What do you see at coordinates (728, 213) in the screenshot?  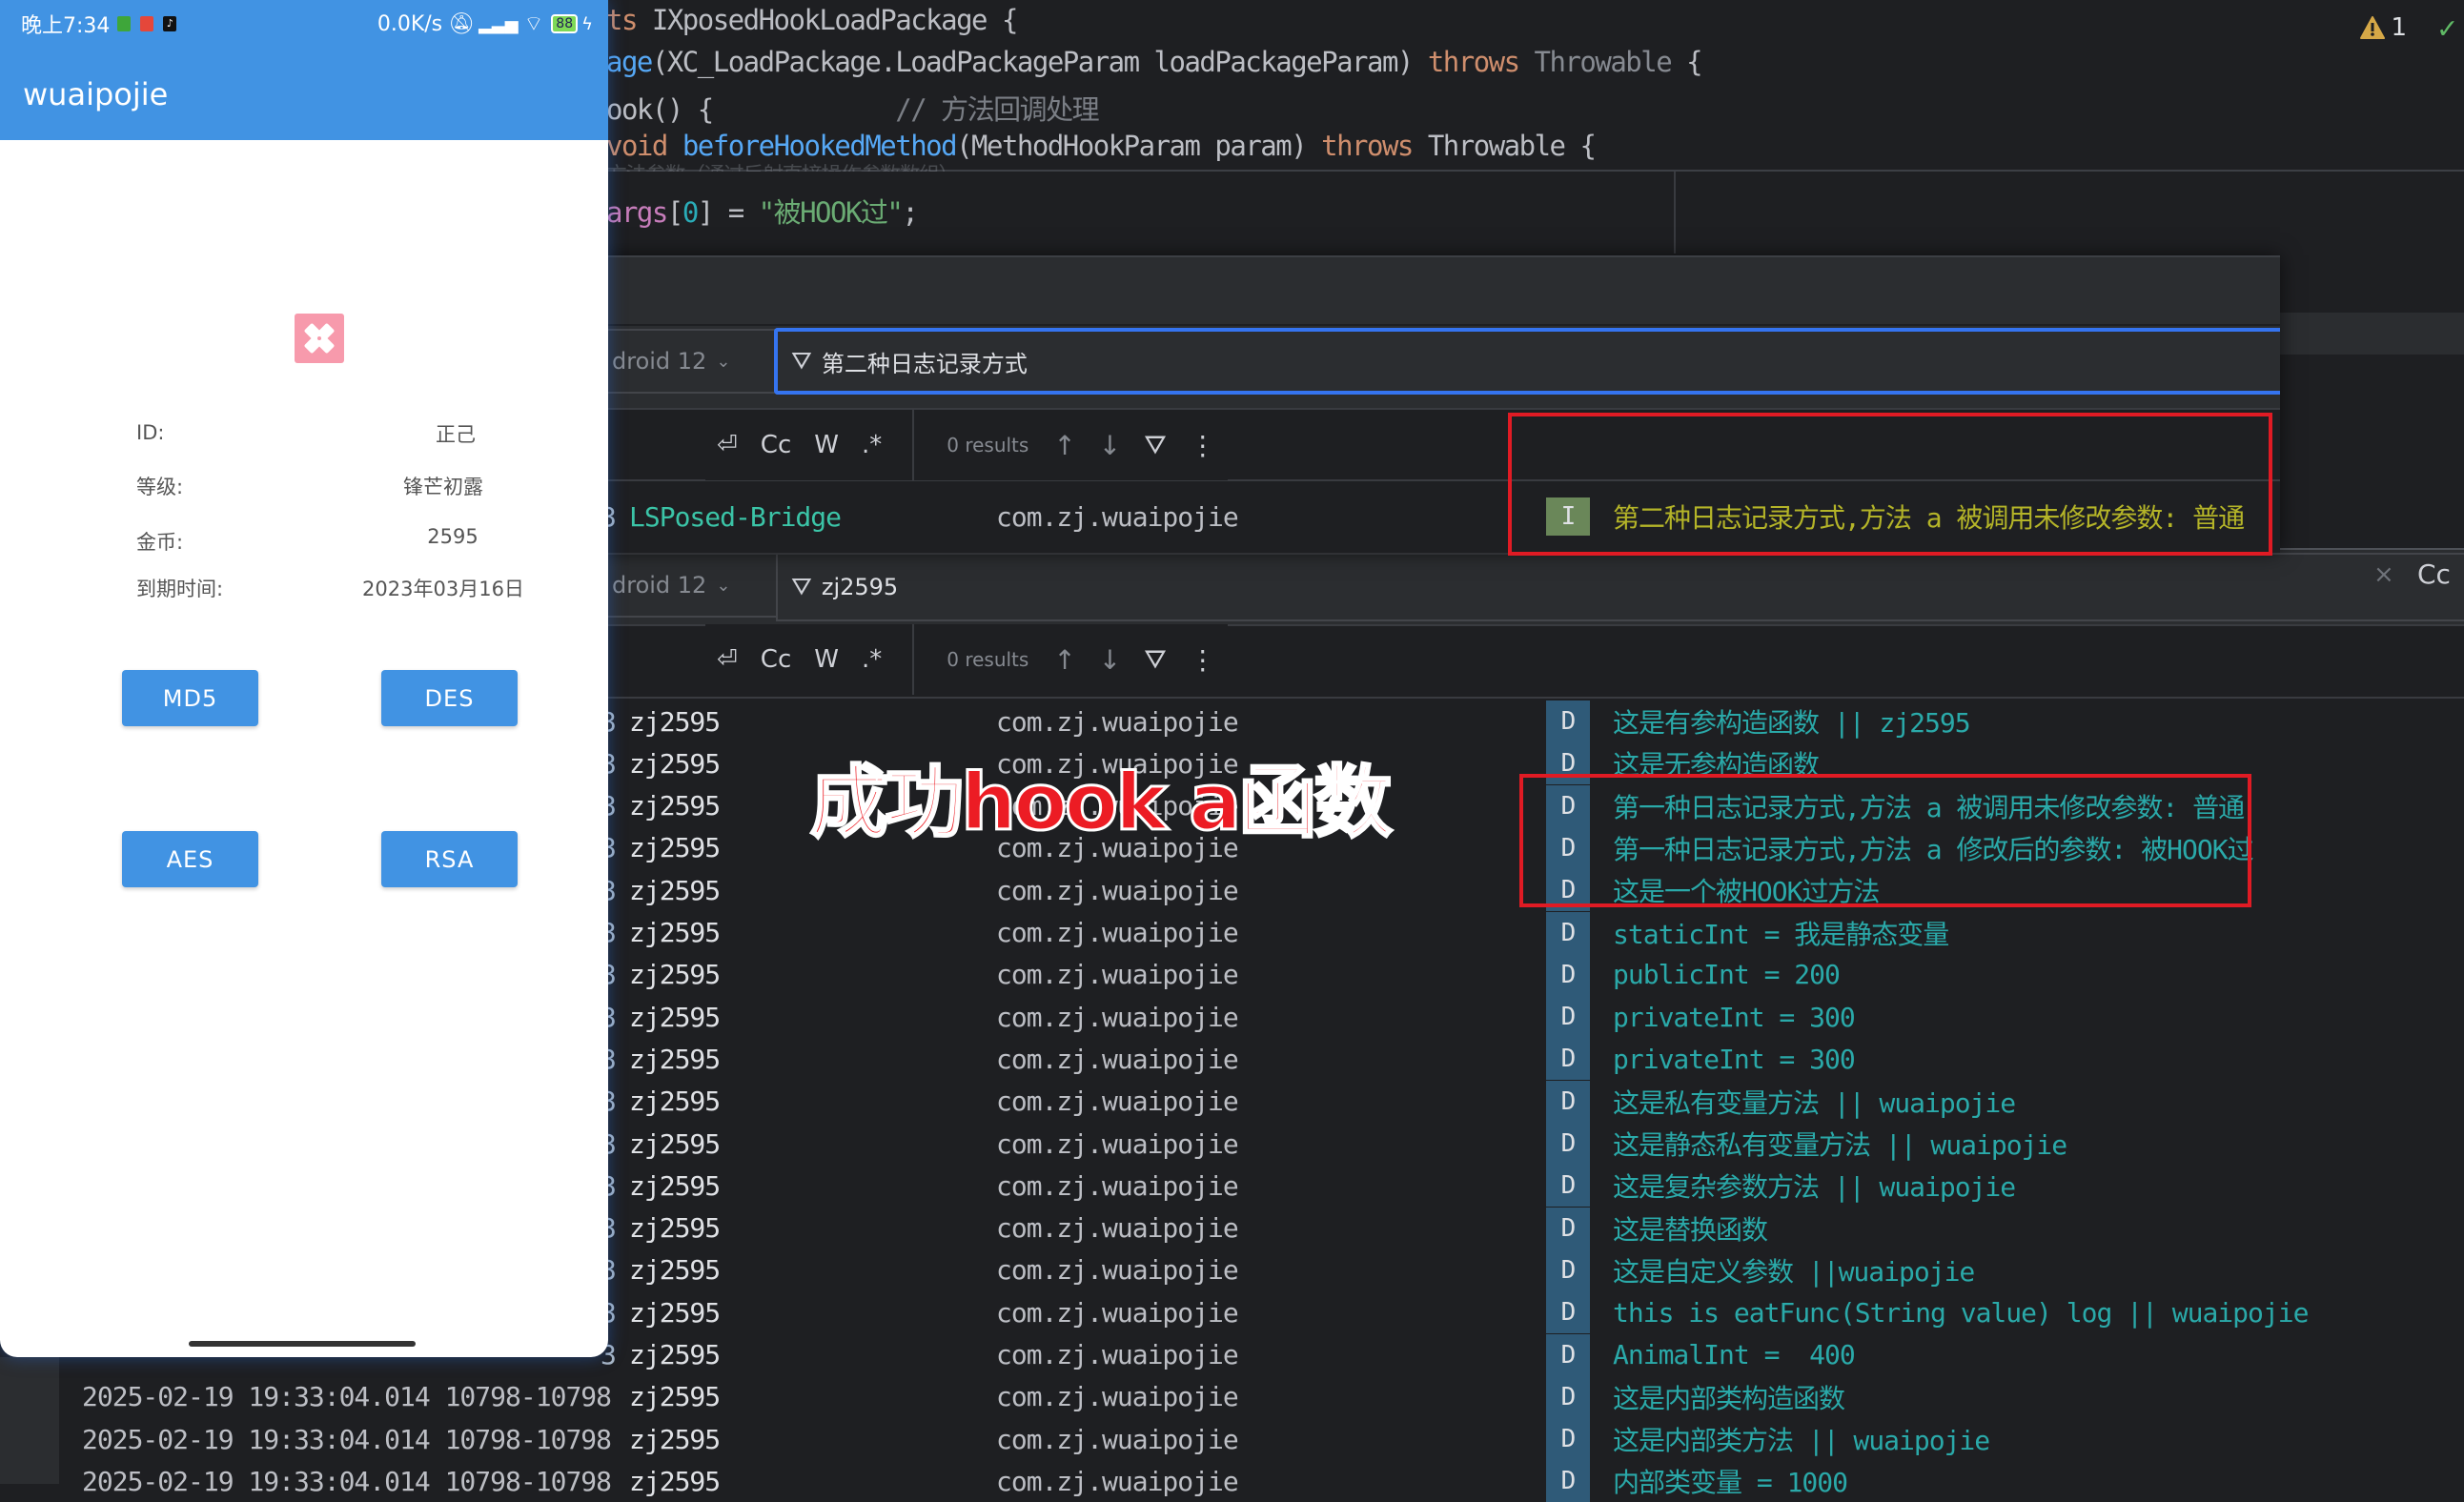 I see `code-token: ] =` at bounding box center [728, 213].